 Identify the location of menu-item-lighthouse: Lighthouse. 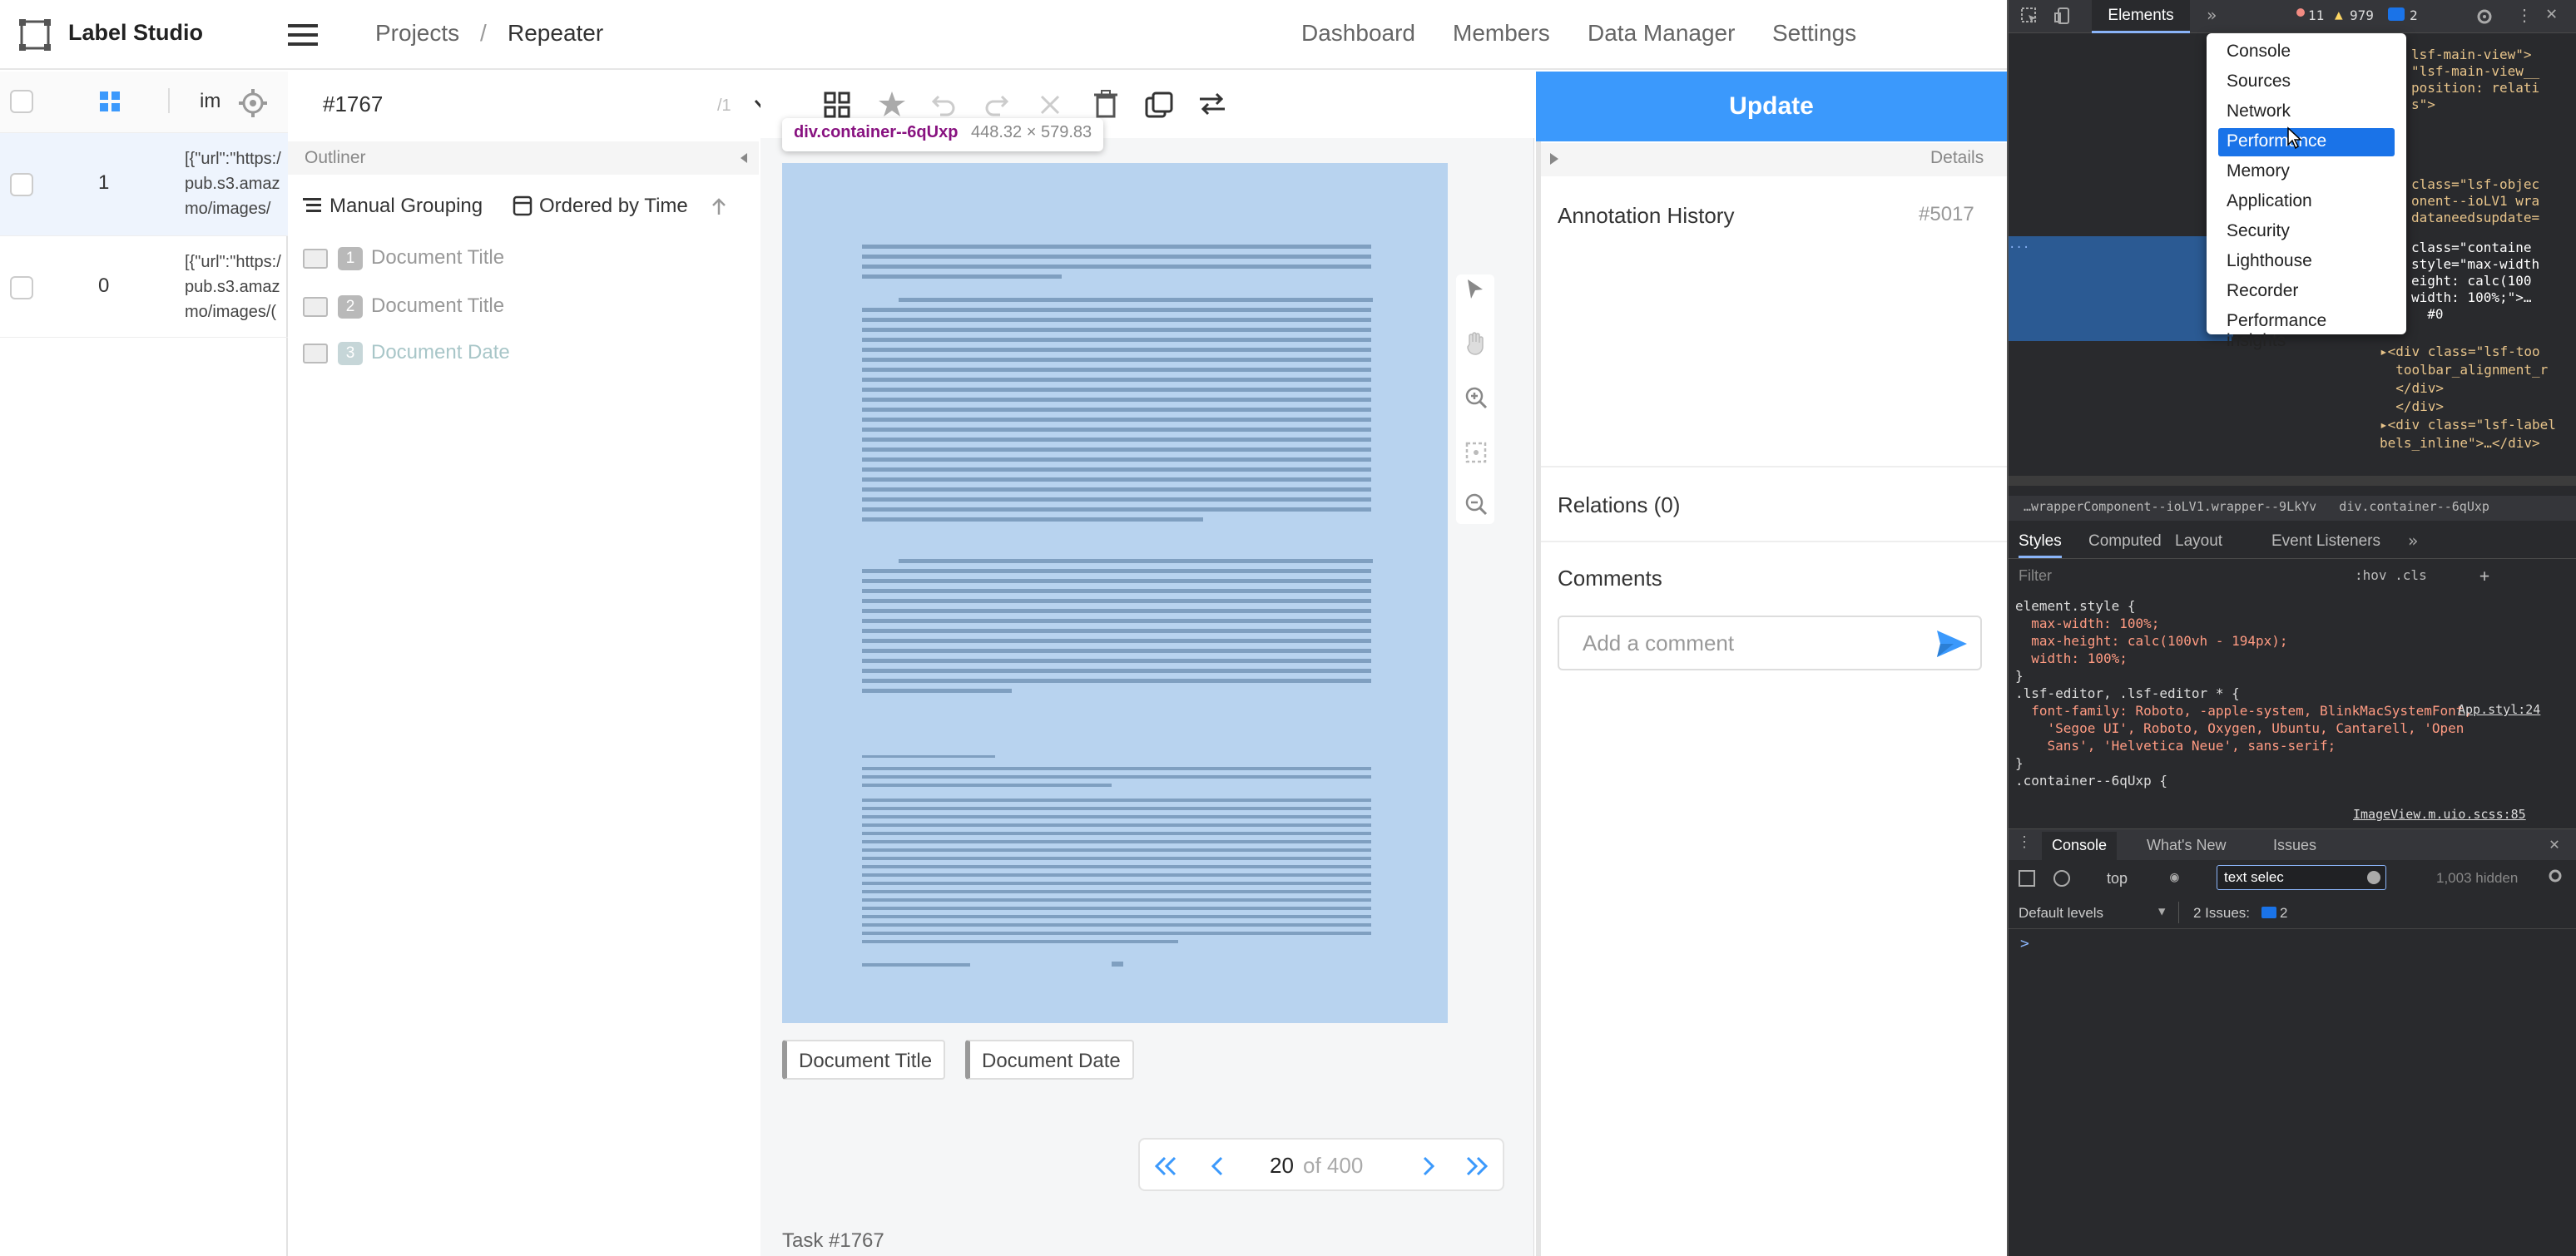
(2307, 262).